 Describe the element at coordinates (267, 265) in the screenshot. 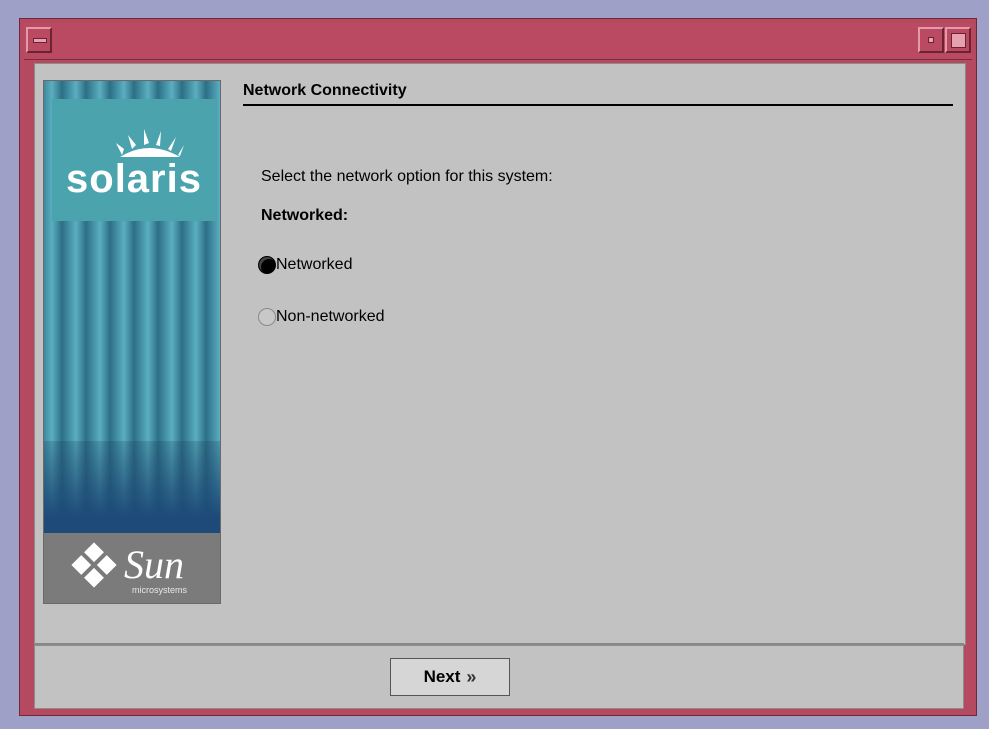

I see `networked-radio` at that location.